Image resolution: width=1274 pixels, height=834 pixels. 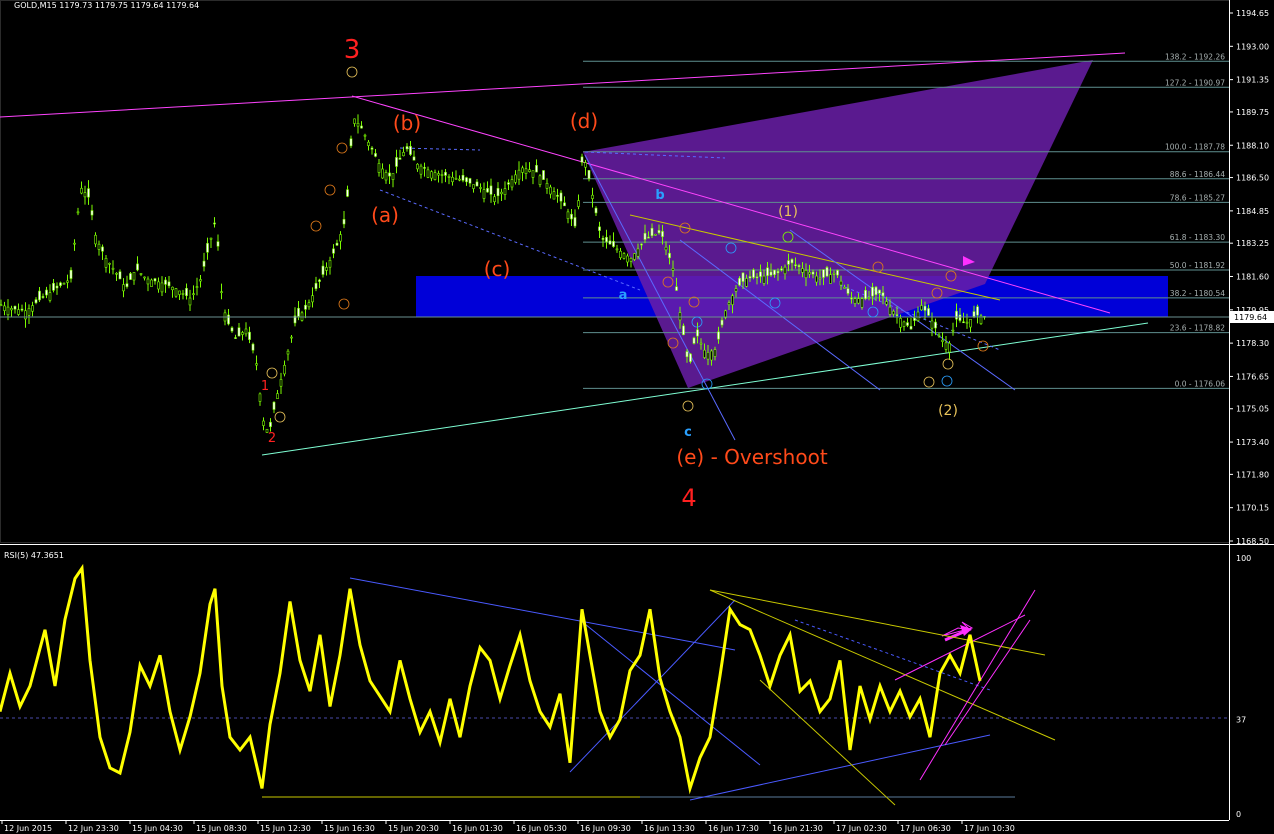 I want to click on fib-label: 23.6 - 1178.82, so click(x=1197, y=328).